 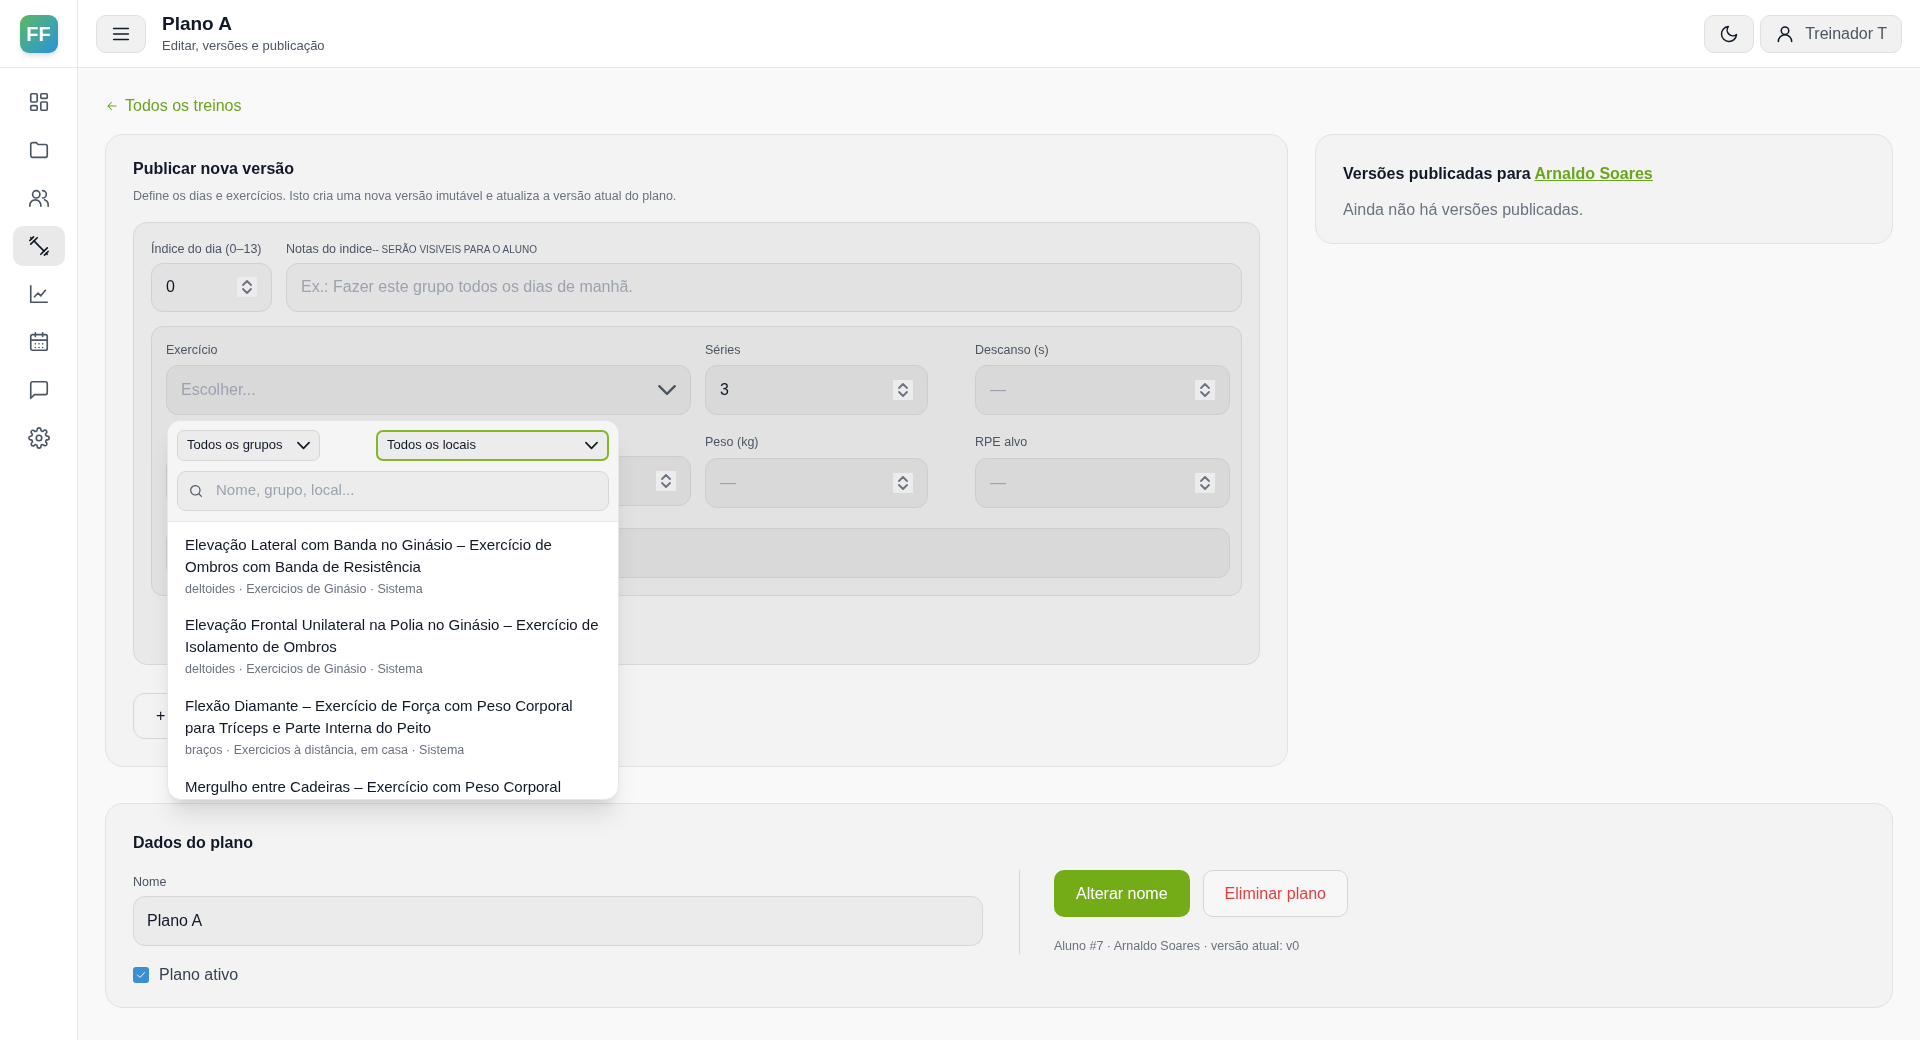 I want to click on settings-icon, so click(x=38, y=438).